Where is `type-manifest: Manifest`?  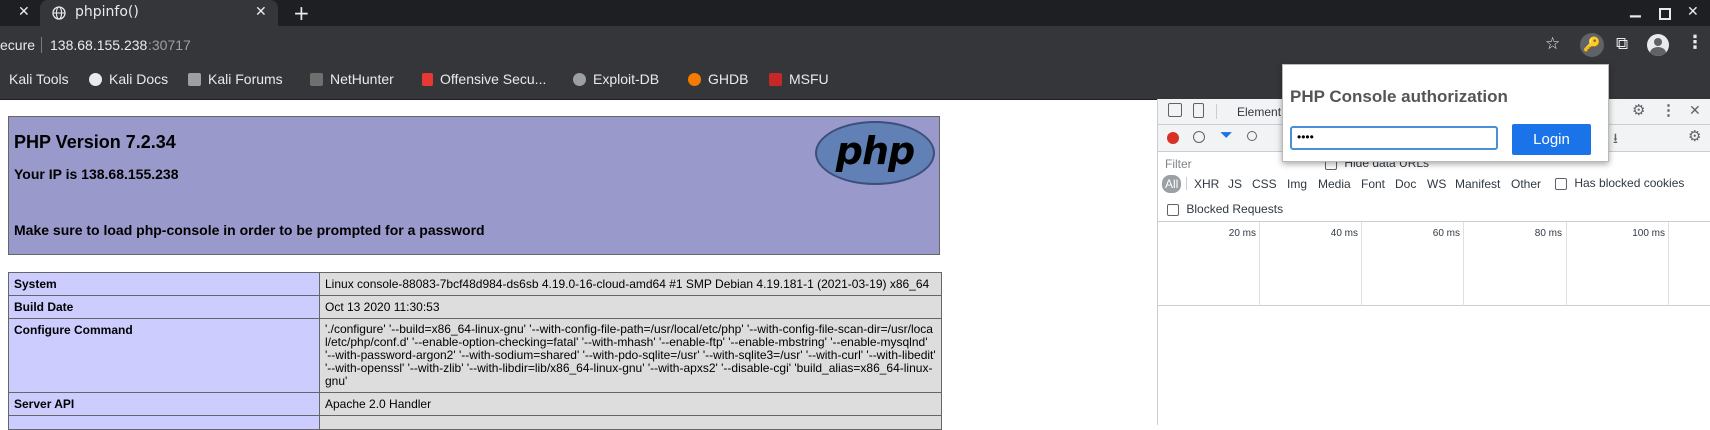
type-manifest: Manifest is located at coordinates (1477, 184).